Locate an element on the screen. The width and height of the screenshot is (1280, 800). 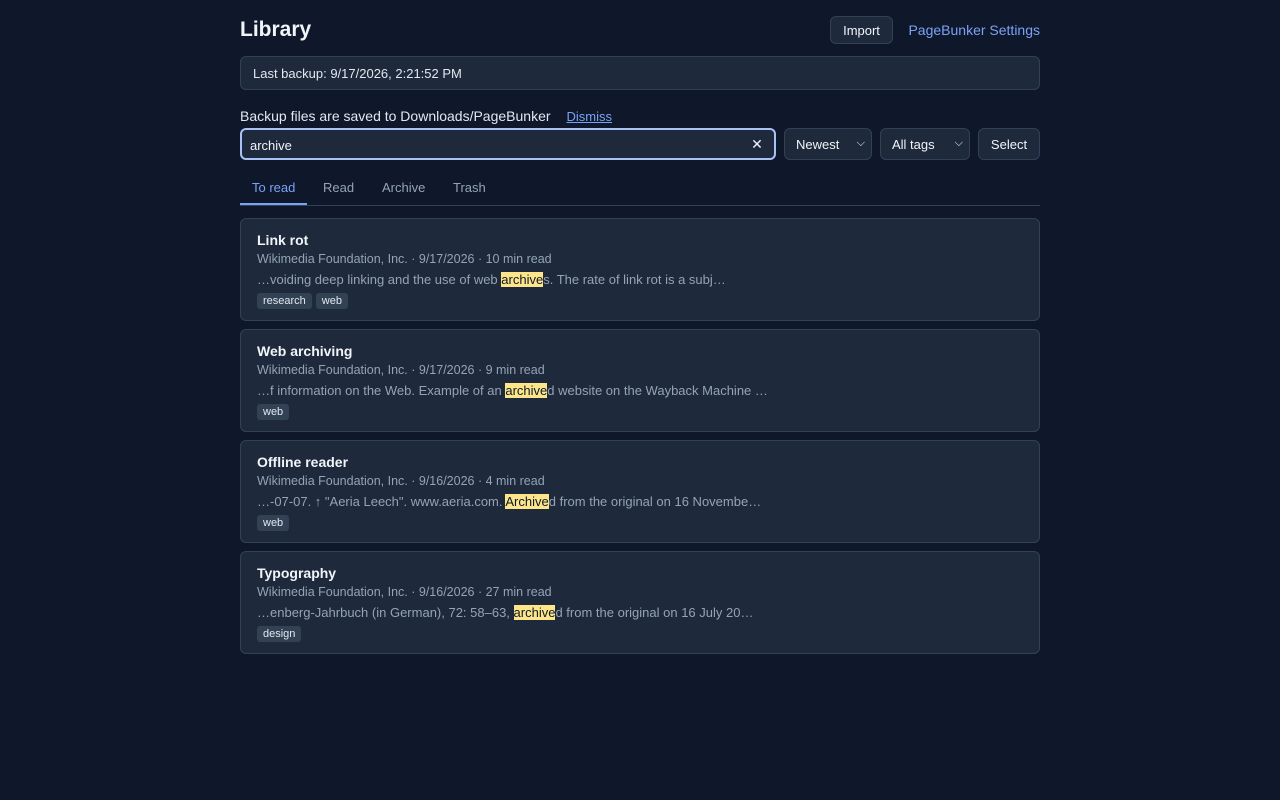
search-input is located at coordinates (495, 145).